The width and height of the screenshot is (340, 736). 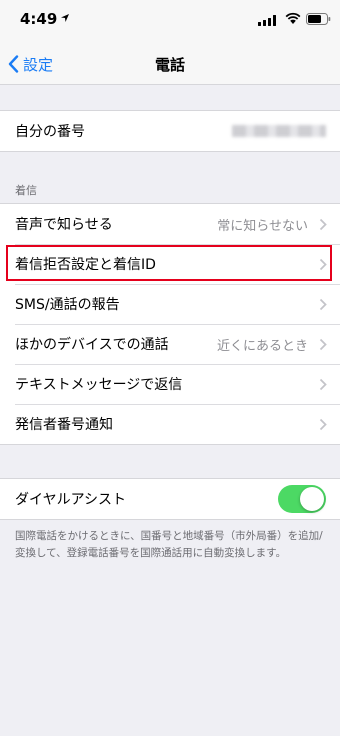 I want to click on my-number-label: 自分の番号, so click(x=50, y=132).